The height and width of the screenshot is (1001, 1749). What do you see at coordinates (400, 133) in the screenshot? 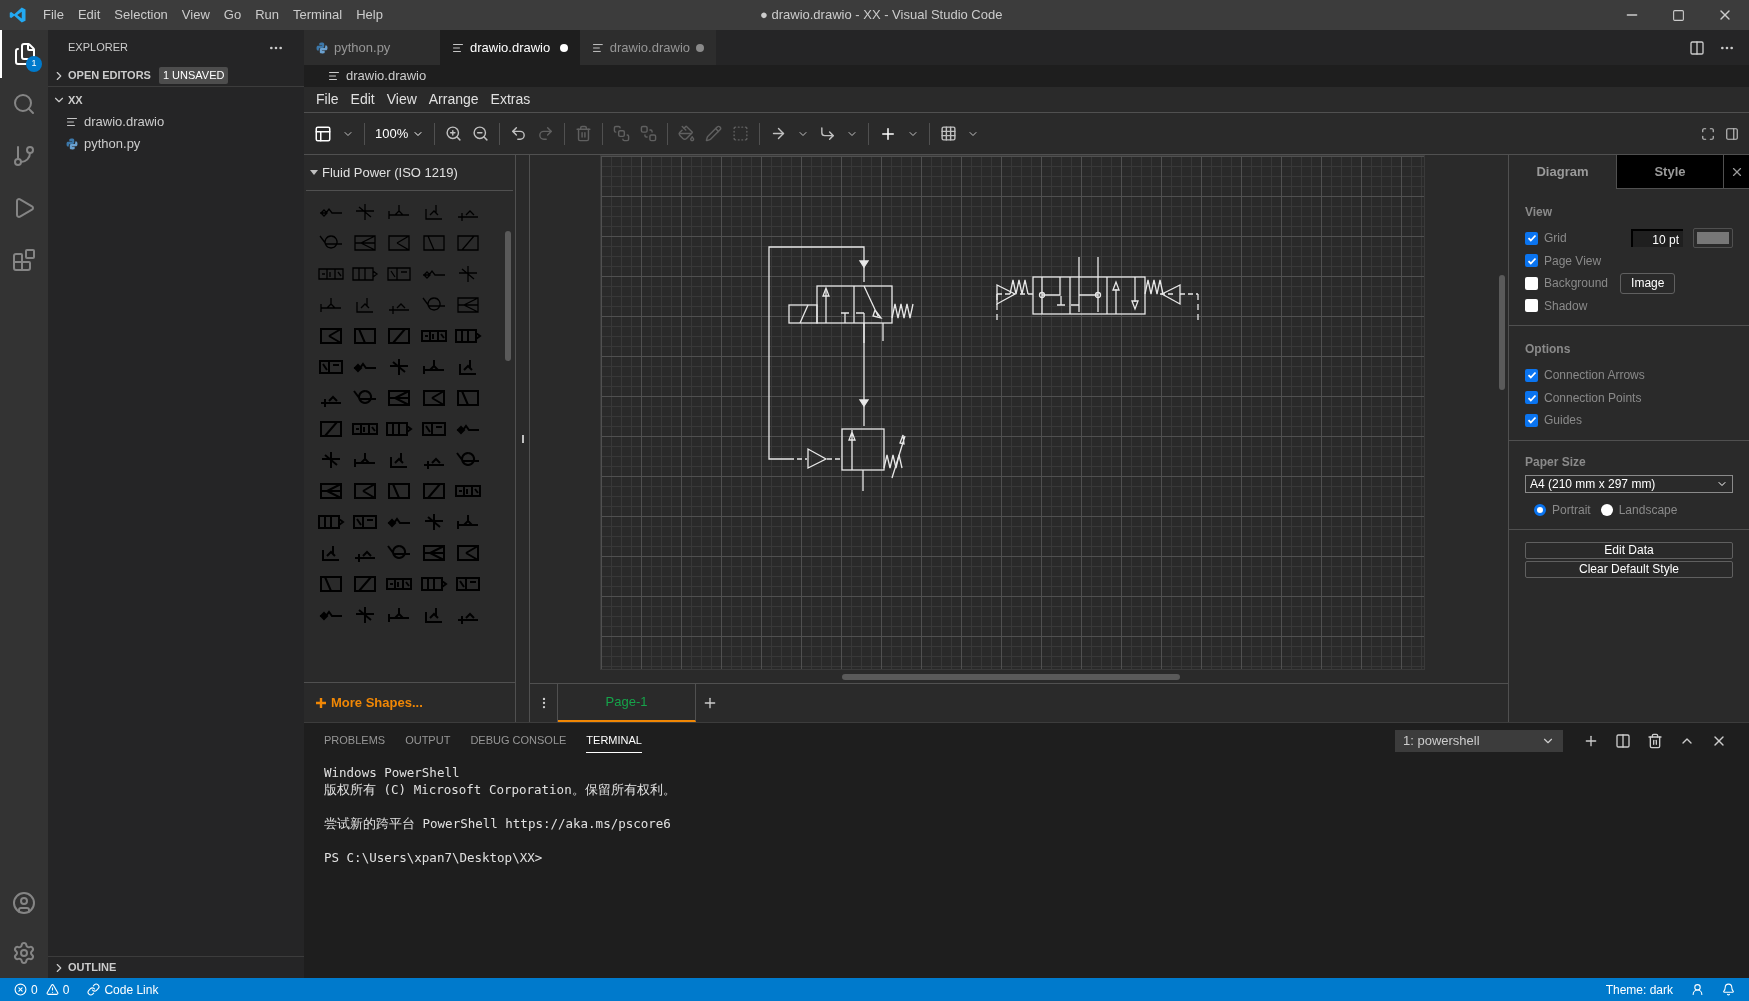
I see `zoom-dropdown: 100%` at bounding box center [400, 133].